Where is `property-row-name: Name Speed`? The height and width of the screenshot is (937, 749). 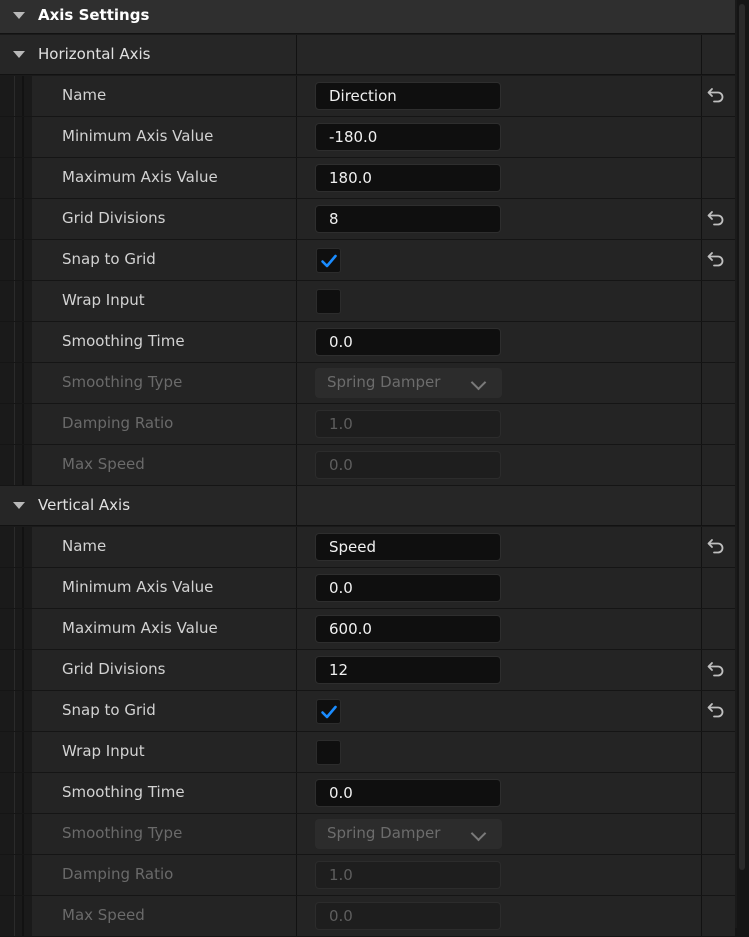 property-row-name: Name Speed is located at coordinates (367, 547).